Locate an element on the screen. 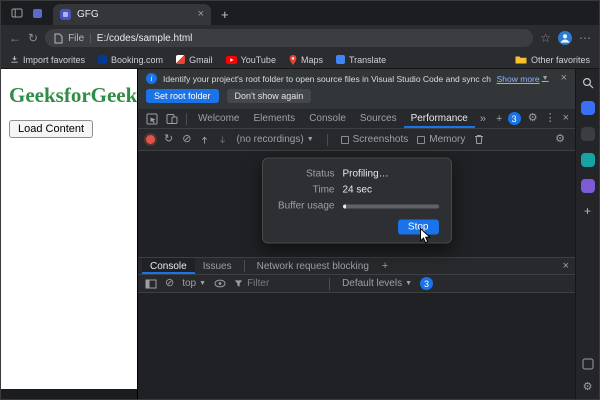 This screenshot has width=600, height=400. drawer-close-icon: × is located at coordinates (566, 266).